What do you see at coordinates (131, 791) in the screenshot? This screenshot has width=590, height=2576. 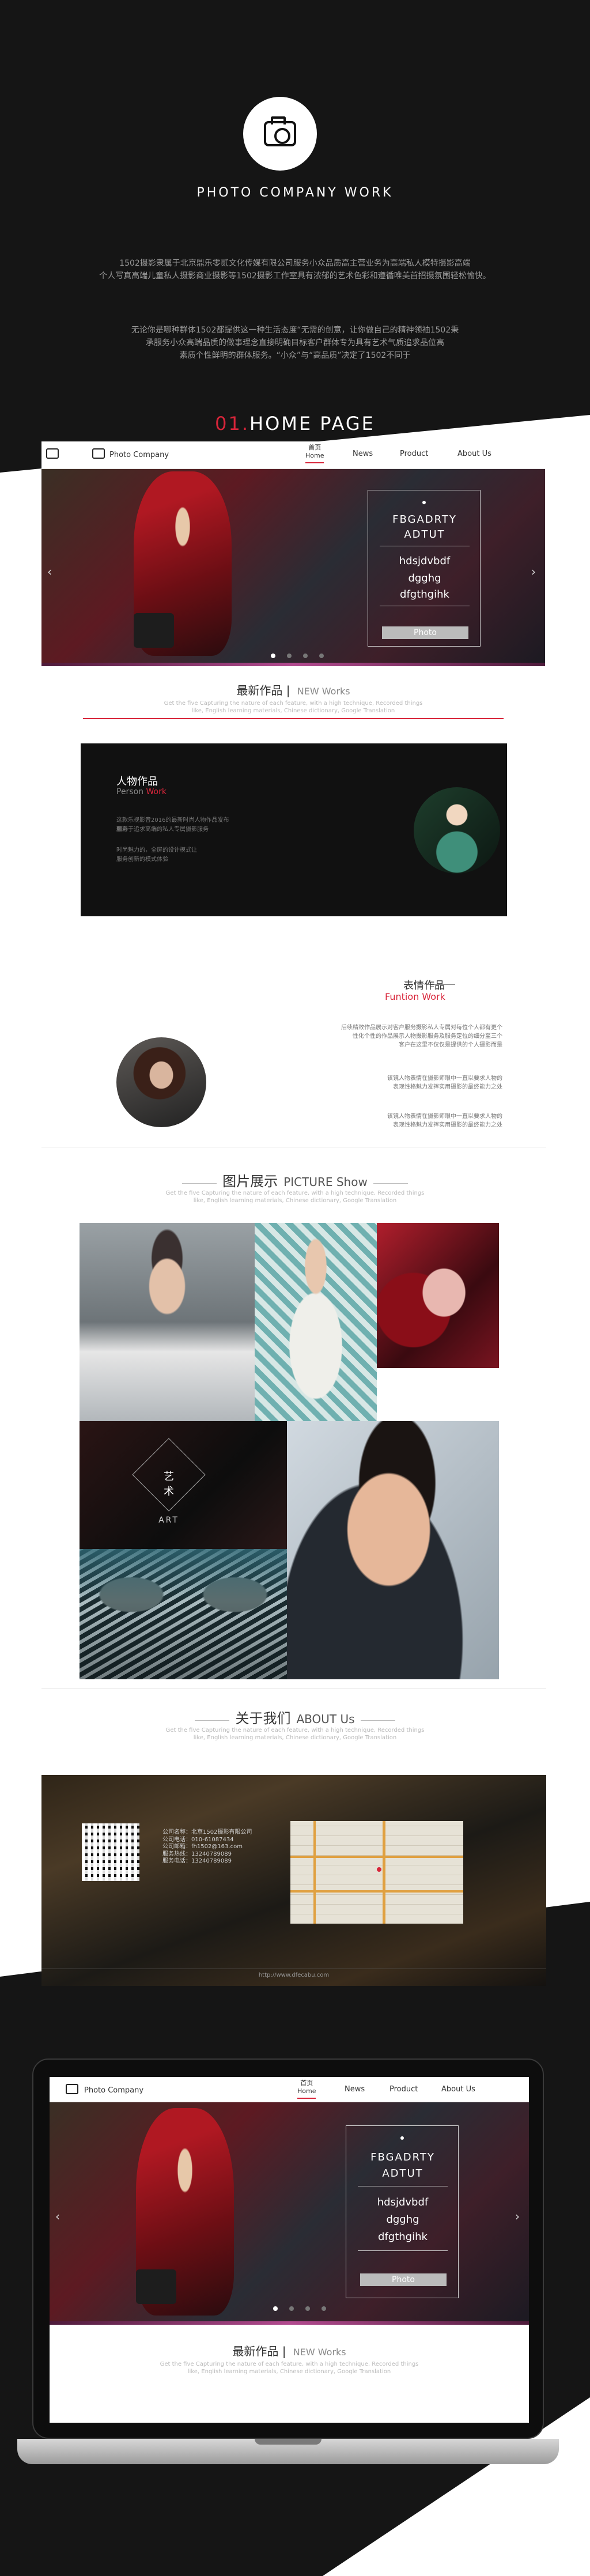 I see `person-sub-a: Person` at bounding box center [131, 791].